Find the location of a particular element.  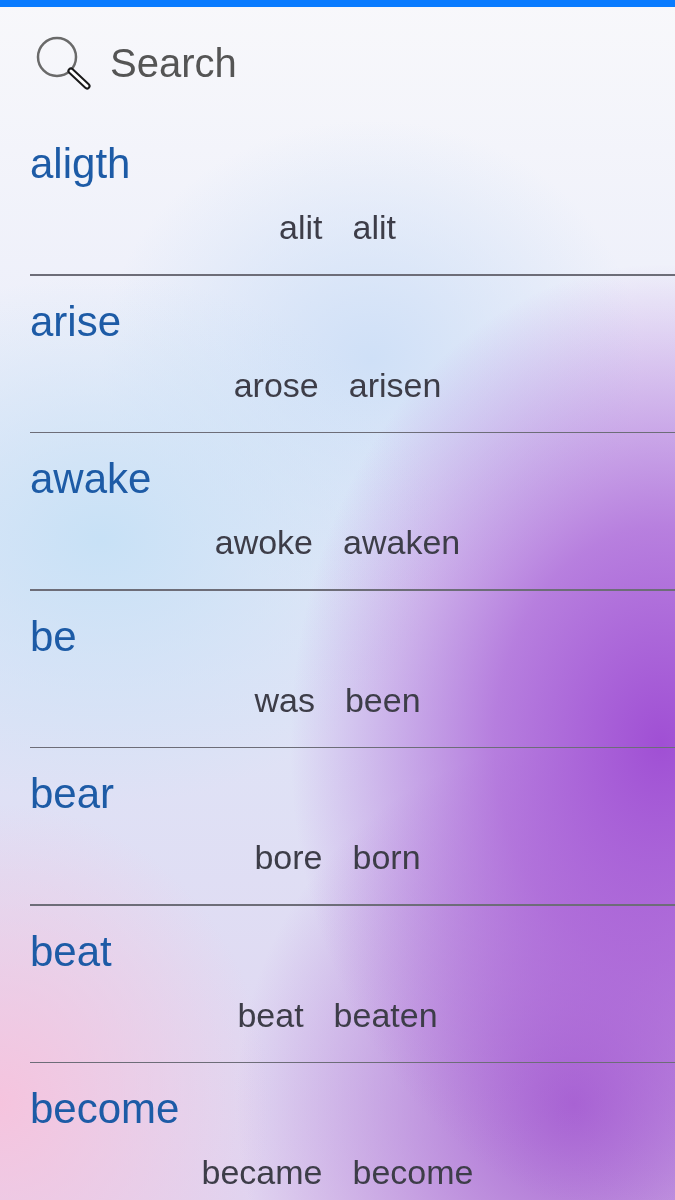

past-participle-form: born is located at coordinates (386, 857).